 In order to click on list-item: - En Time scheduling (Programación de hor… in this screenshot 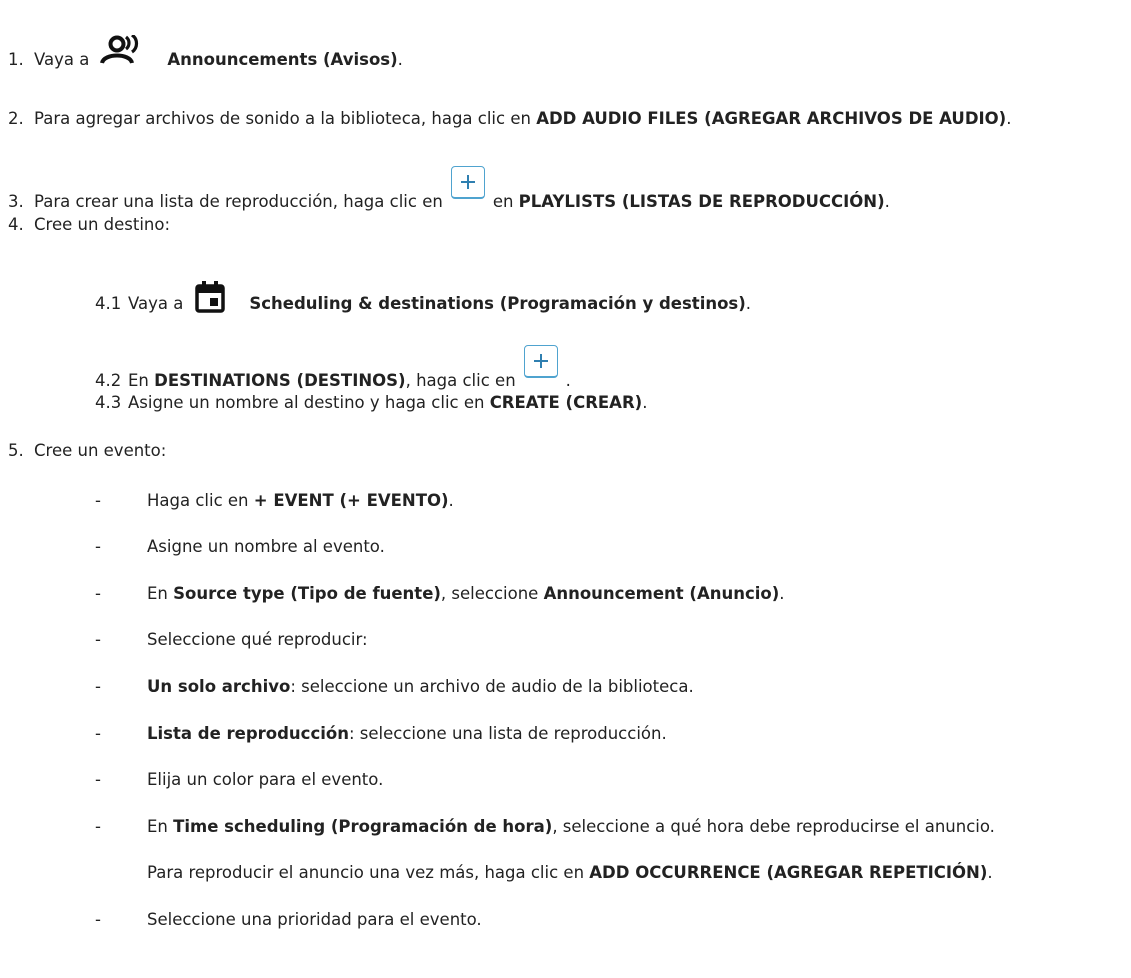, I will do `click(545, 826)`.